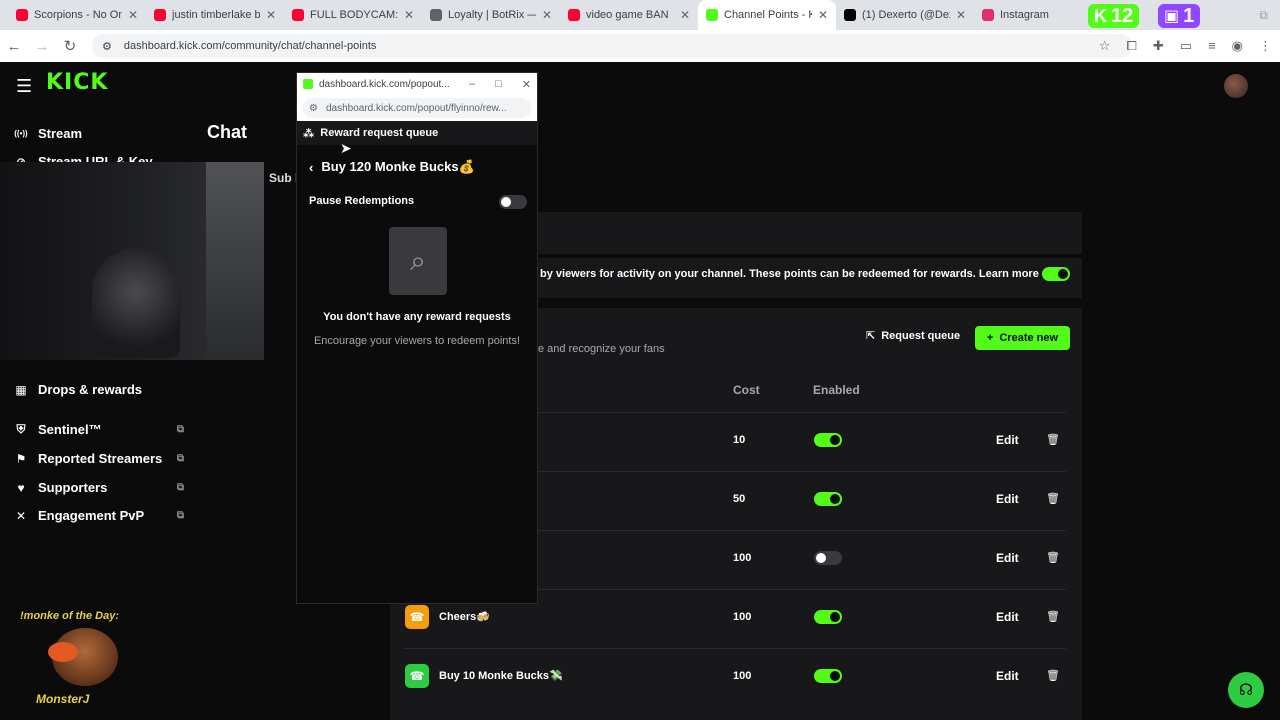 This screenshot has height=720, width=1280. Describe the element at coordinates (24, 86) in the screenshot. I see `hamburger-icon: ☰` at that location.